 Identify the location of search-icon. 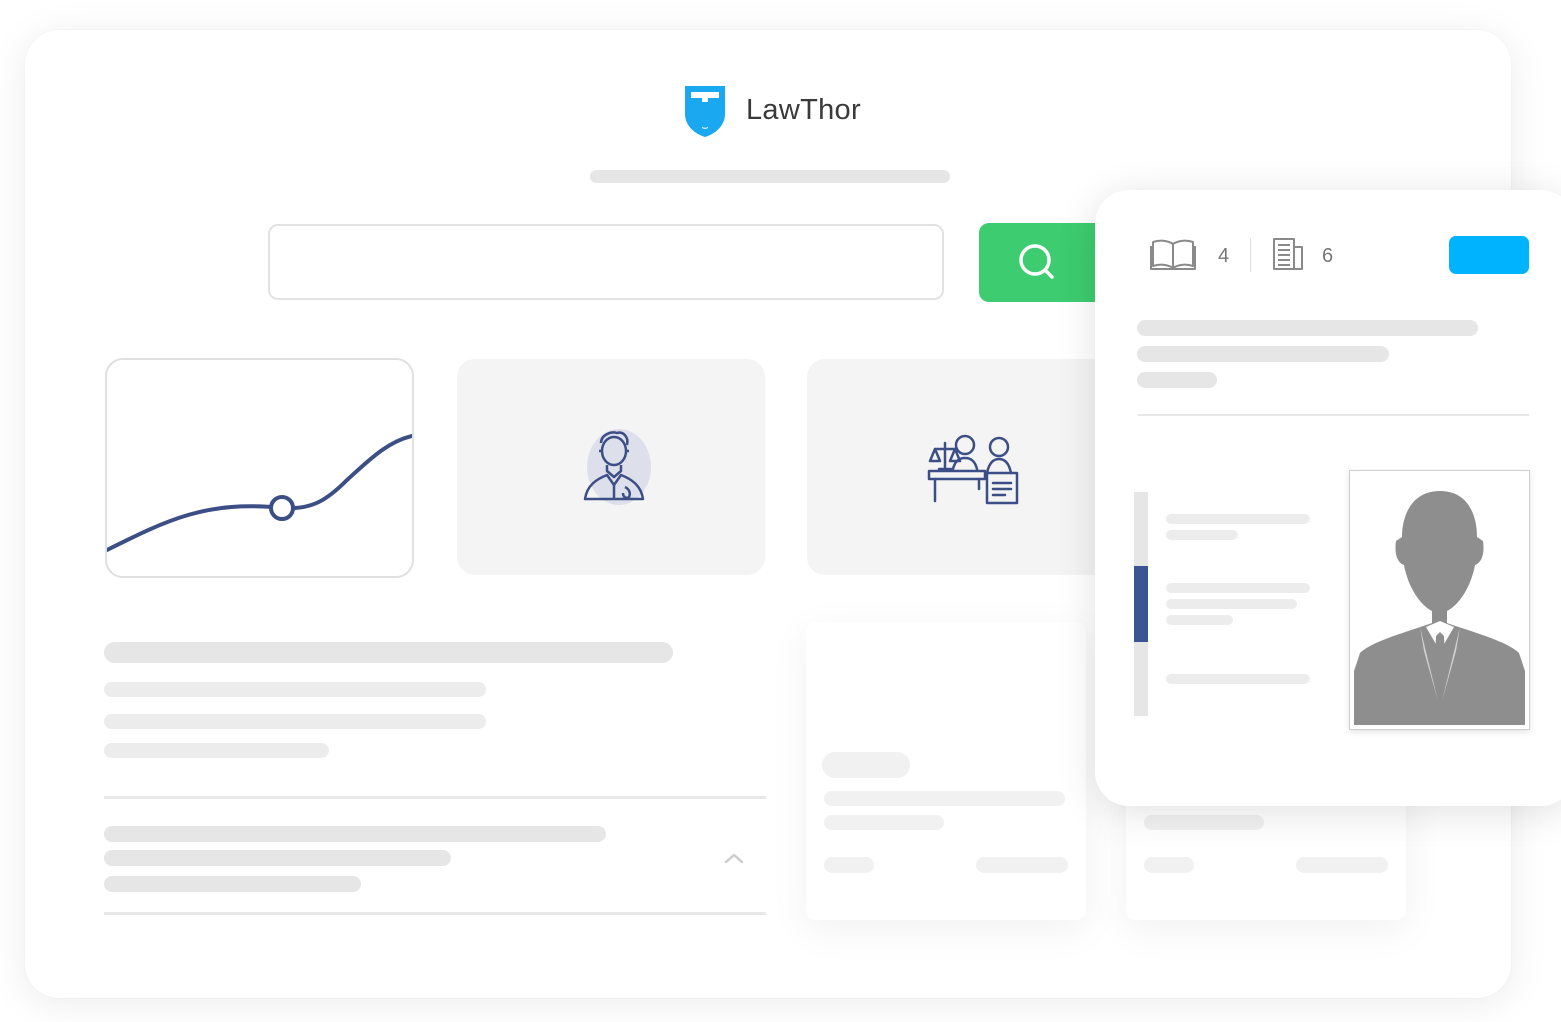
(1036, 261).